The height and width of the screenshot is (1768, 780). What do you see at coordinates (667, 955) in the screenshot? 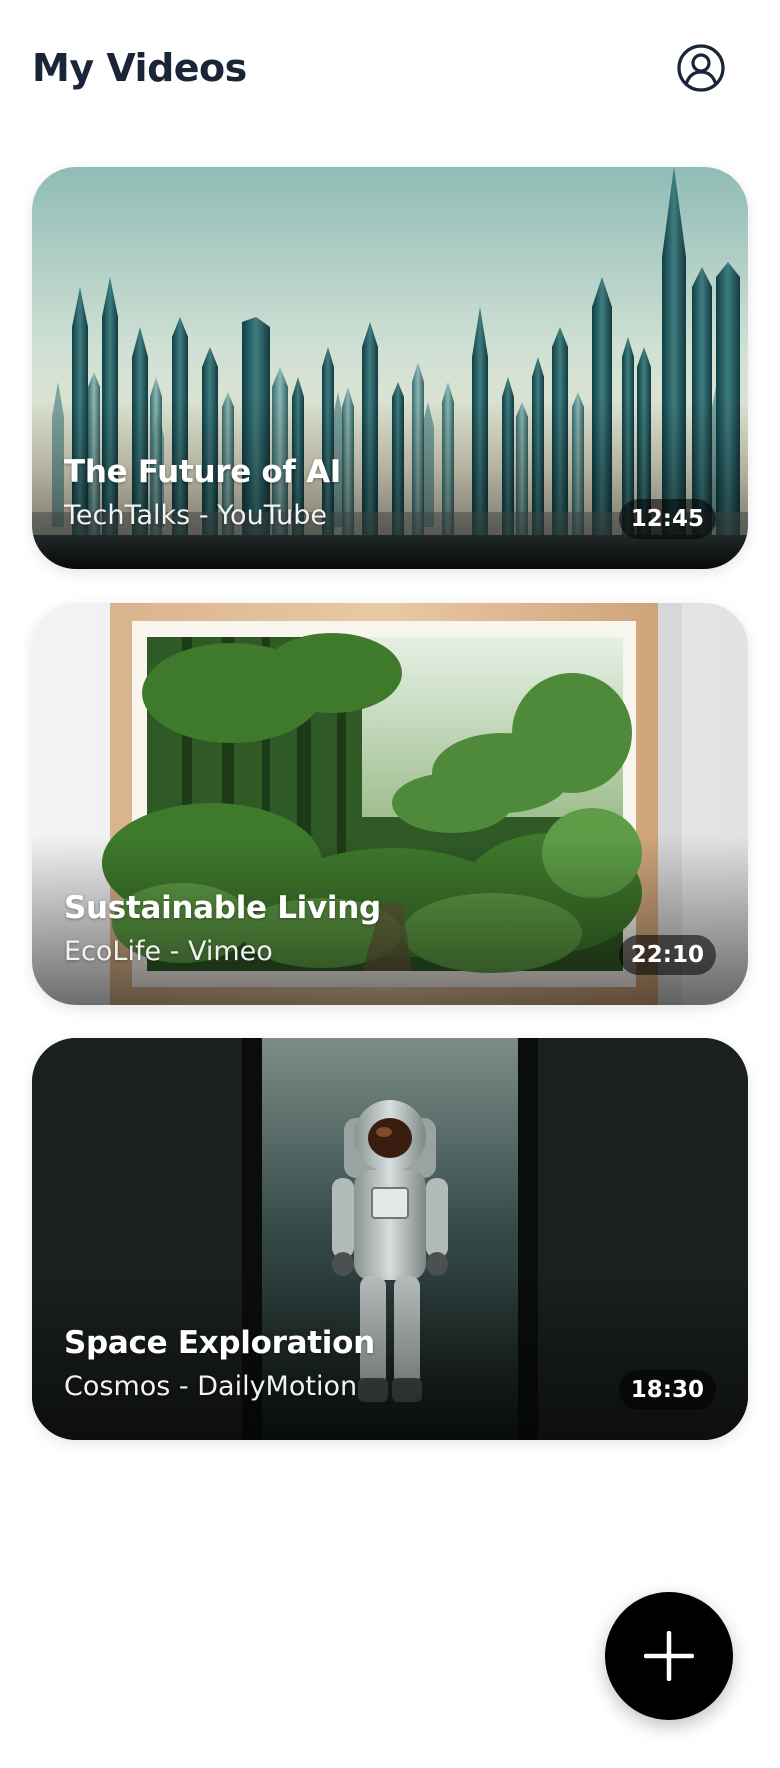
I see `duration-badge: 22:10` at bounding box center [667, 955].